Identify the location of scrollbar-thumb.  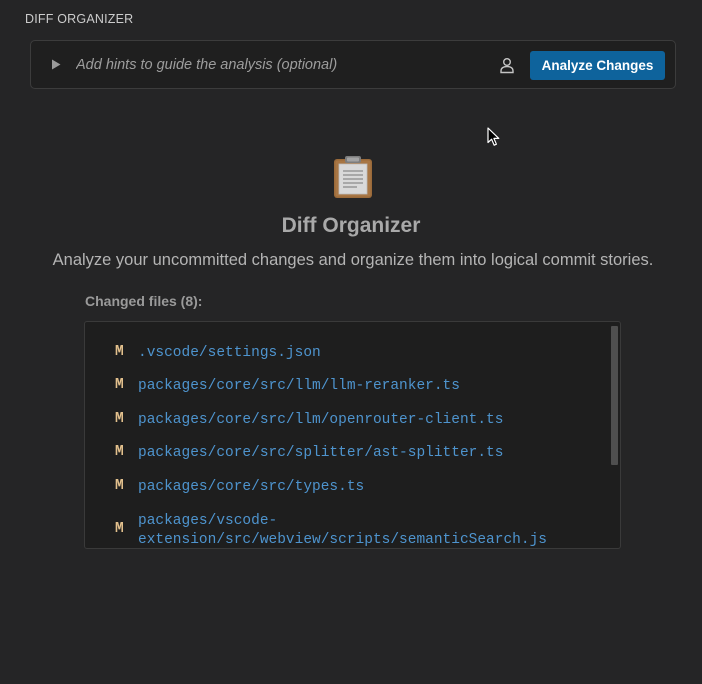
(614, 395).